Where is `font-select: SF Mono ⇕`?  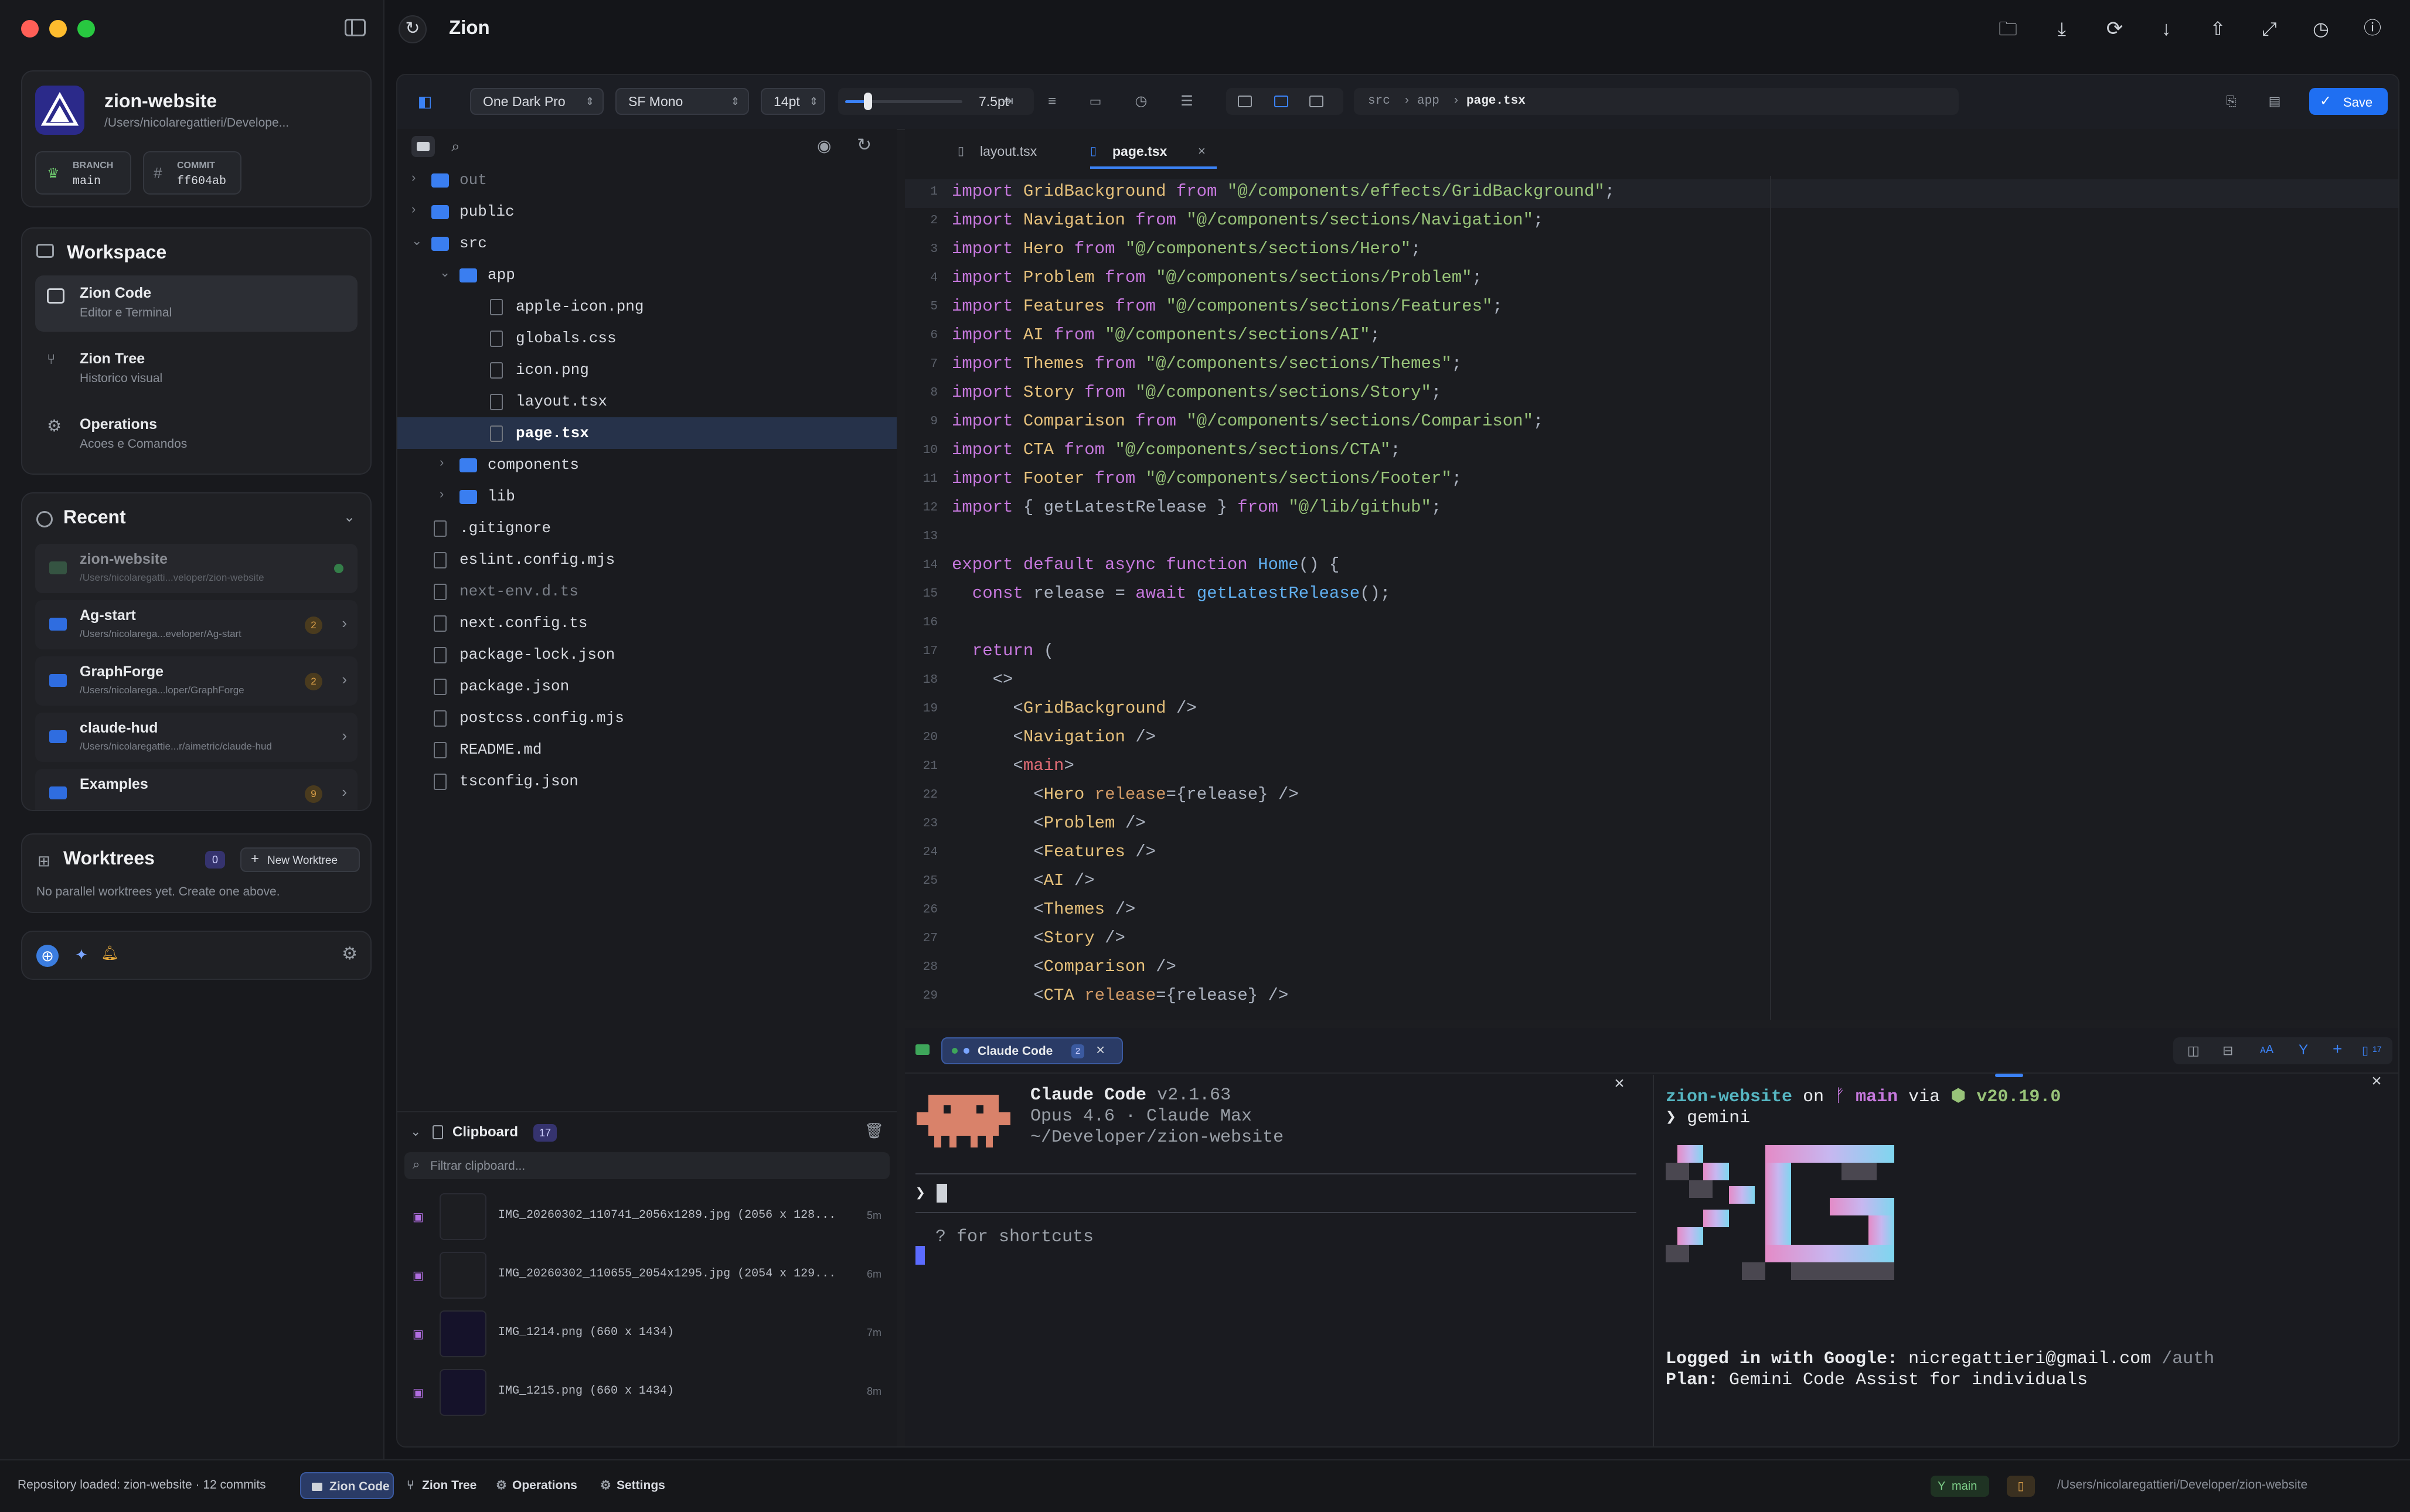 font-select: SF Mono ⇕ is located at coordinates (682, 101).